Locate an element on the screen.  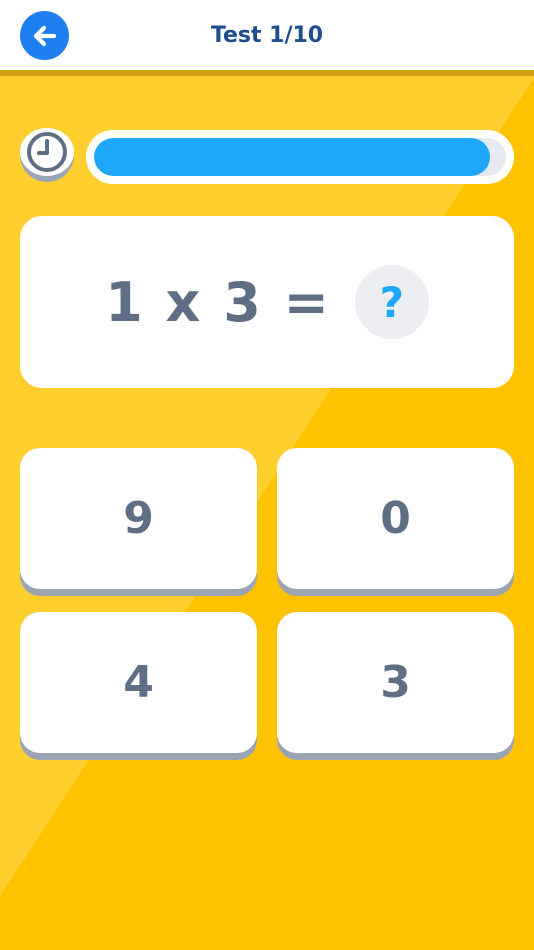
answer-button-4: 3 is located at coordinates (395, 682).